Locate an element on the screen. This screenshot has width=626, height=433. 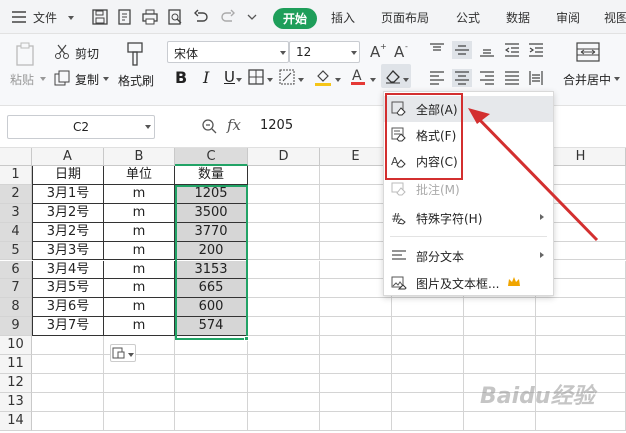
decrease-font-icon: A- is located at coordinates (402, 51).